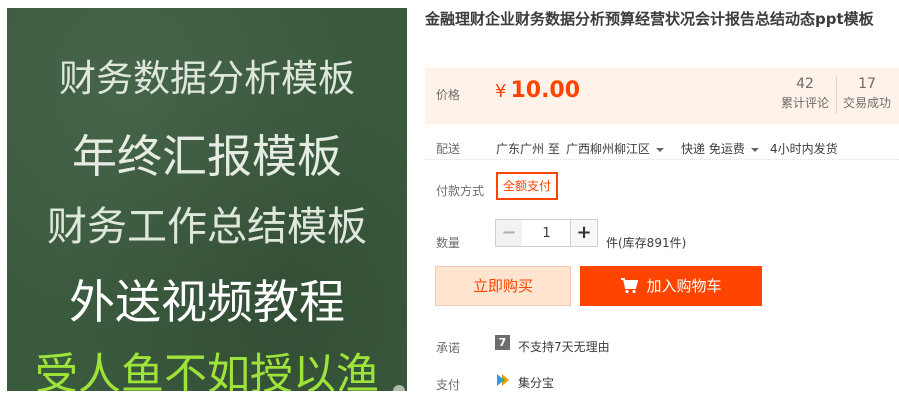 The image size is (899, 415). Describe the element at coordinates (545, 90) in the screenshot. I see `price-amount: 10.00` at that location.